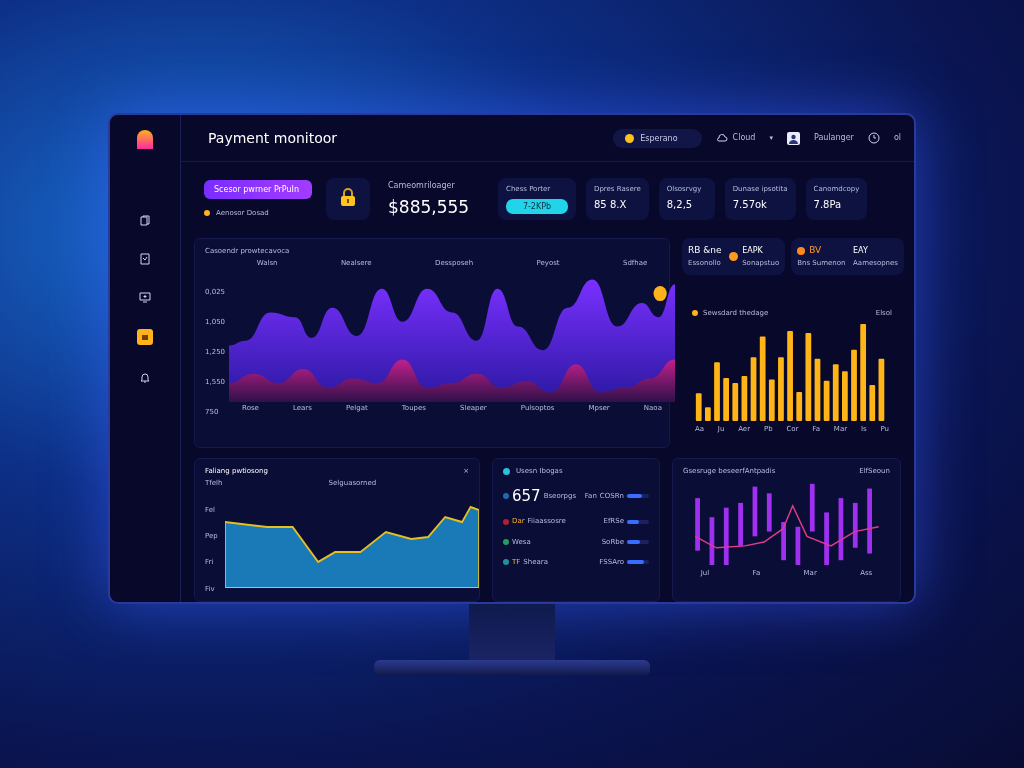 The height and width of the screenshot is (768, 1024). Describe the element at coordinates (705, 251) in the screenshot. I see `stat-title: RB &ne` at that location.